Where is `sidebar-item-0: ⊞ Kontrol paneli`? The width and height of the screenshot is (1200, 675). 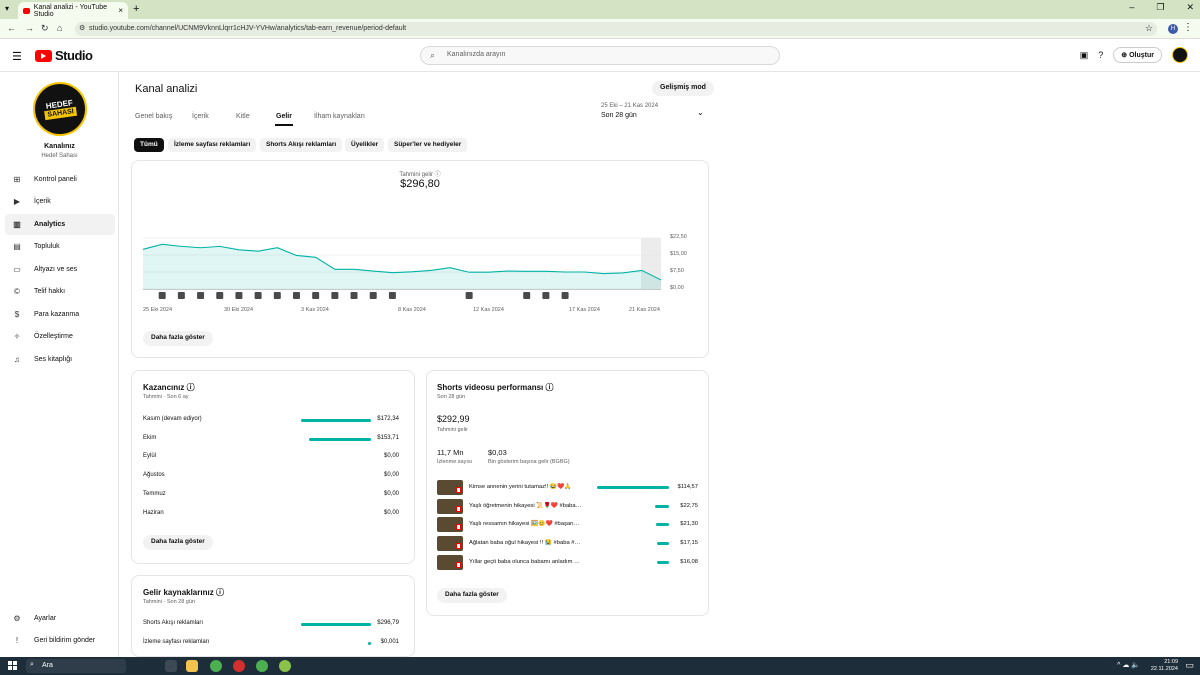
sidebar-item-0: ⊞ Kontrol paneli is located at coordinates (60, 179).